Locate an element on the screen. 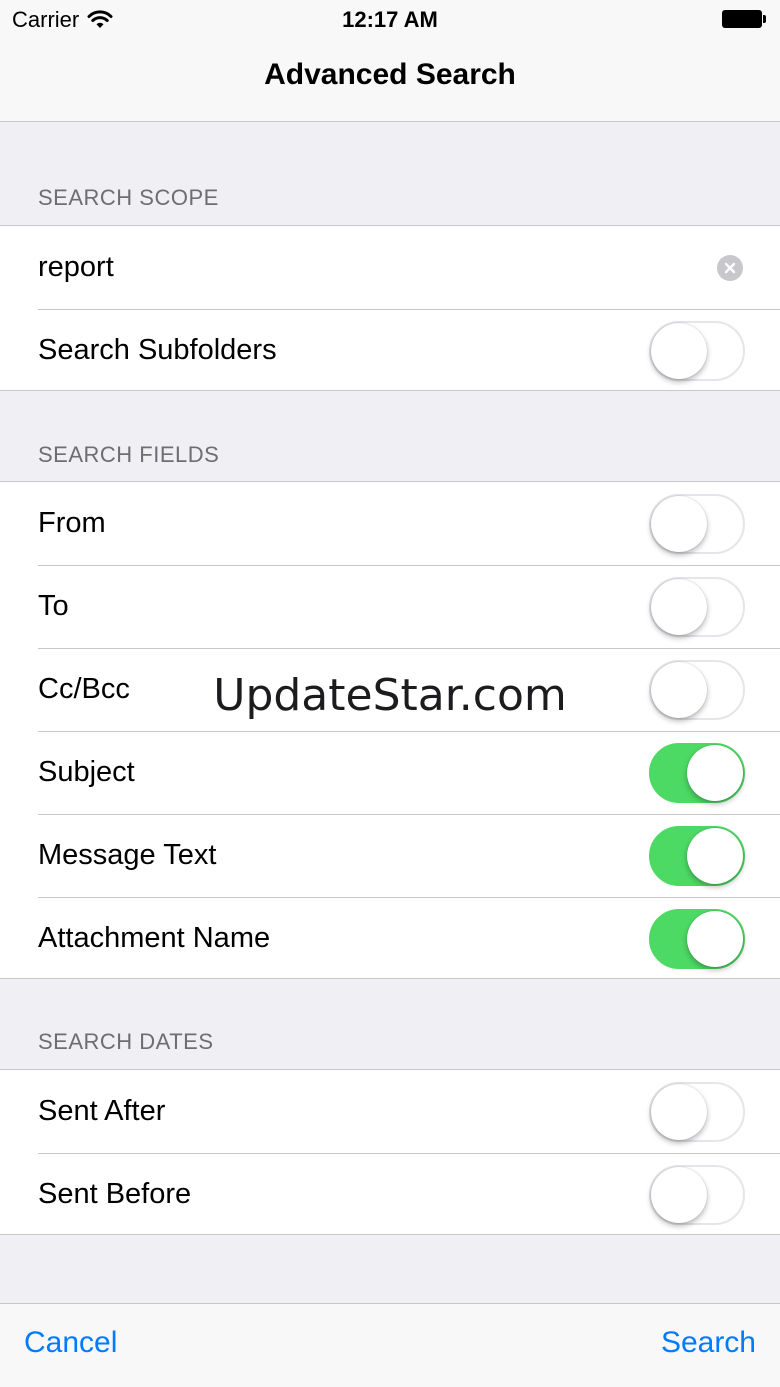 This screenshot has width=780, height=1387. field-row-attachment-name: Attachment Name is located at coordinates (390, 938).